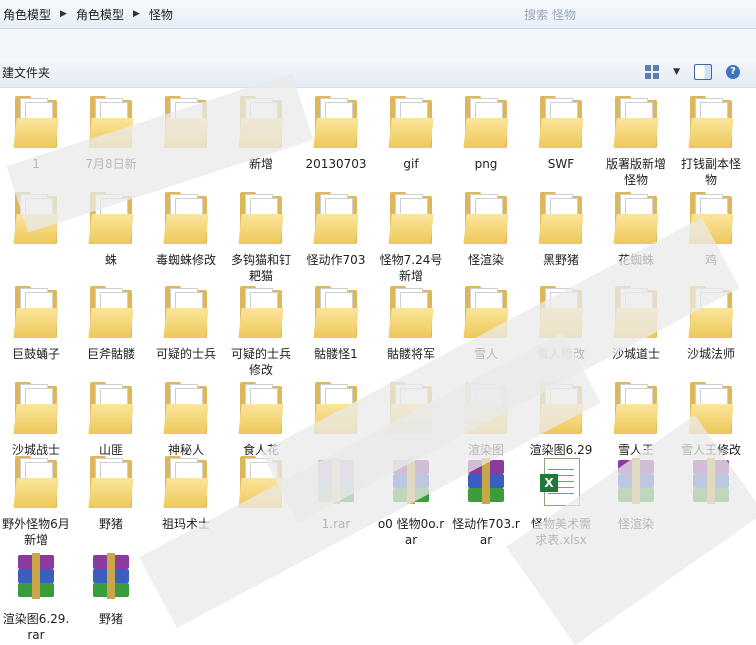  I want to click on item-label: 怪渲染, so click(485, 260).